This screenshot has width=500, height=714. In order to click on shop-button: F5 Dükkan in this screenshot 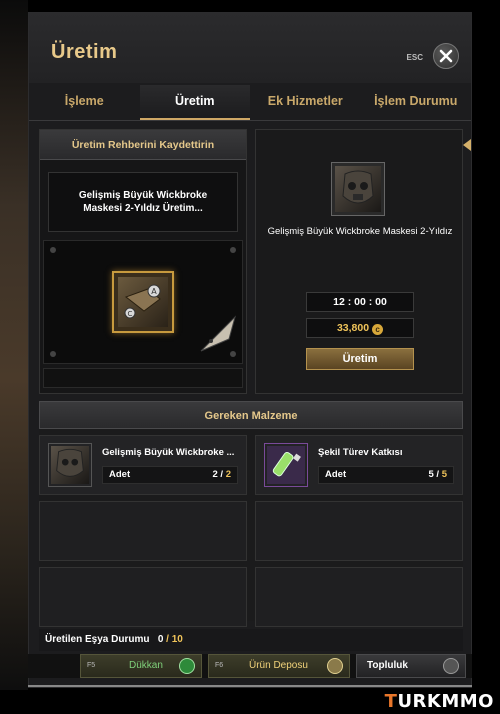, I will do `click(141, 666)`.